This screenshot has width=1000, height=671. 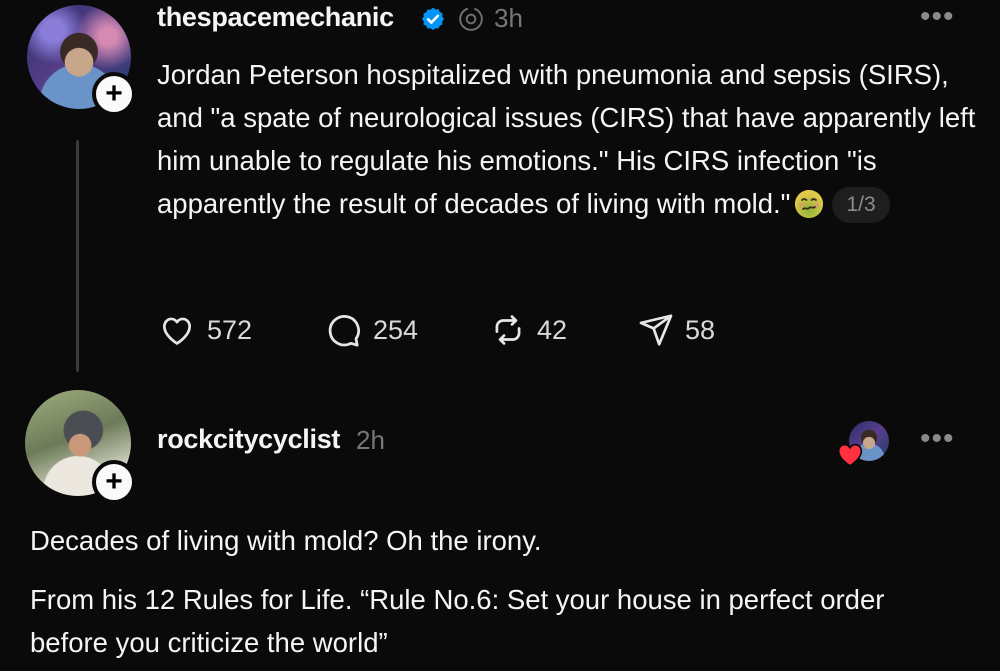 What do you see at coordinates (370, 330) in the screenshot?
I see `reply-button: 254` at bounding box center [370, 330].